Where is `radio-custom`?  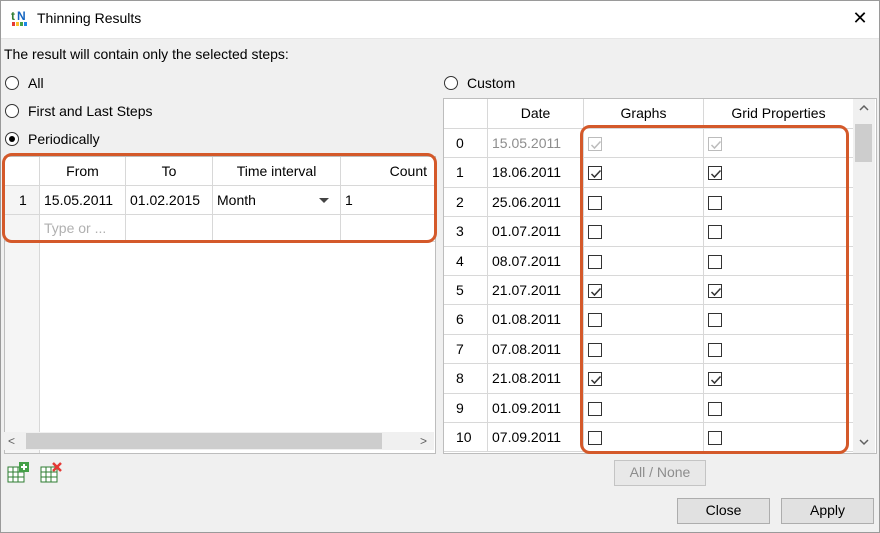 radio-custom is located at coordinates (451, 83).